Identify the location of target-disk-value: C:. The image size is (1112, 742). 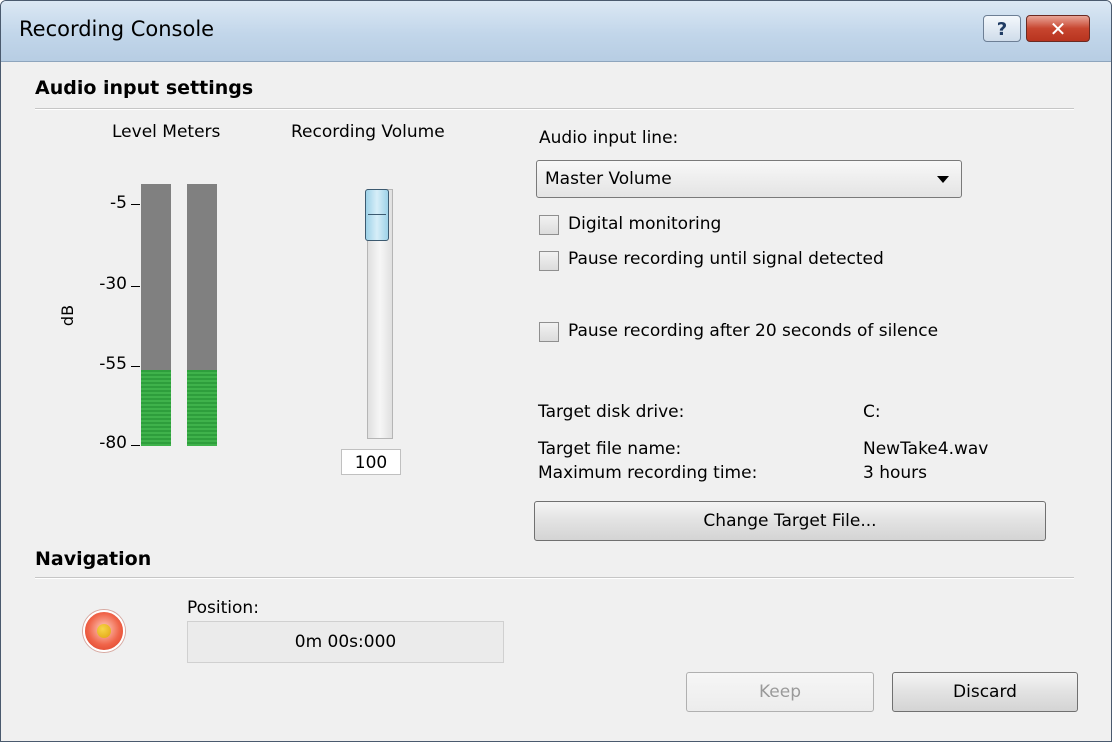
(872, 412).